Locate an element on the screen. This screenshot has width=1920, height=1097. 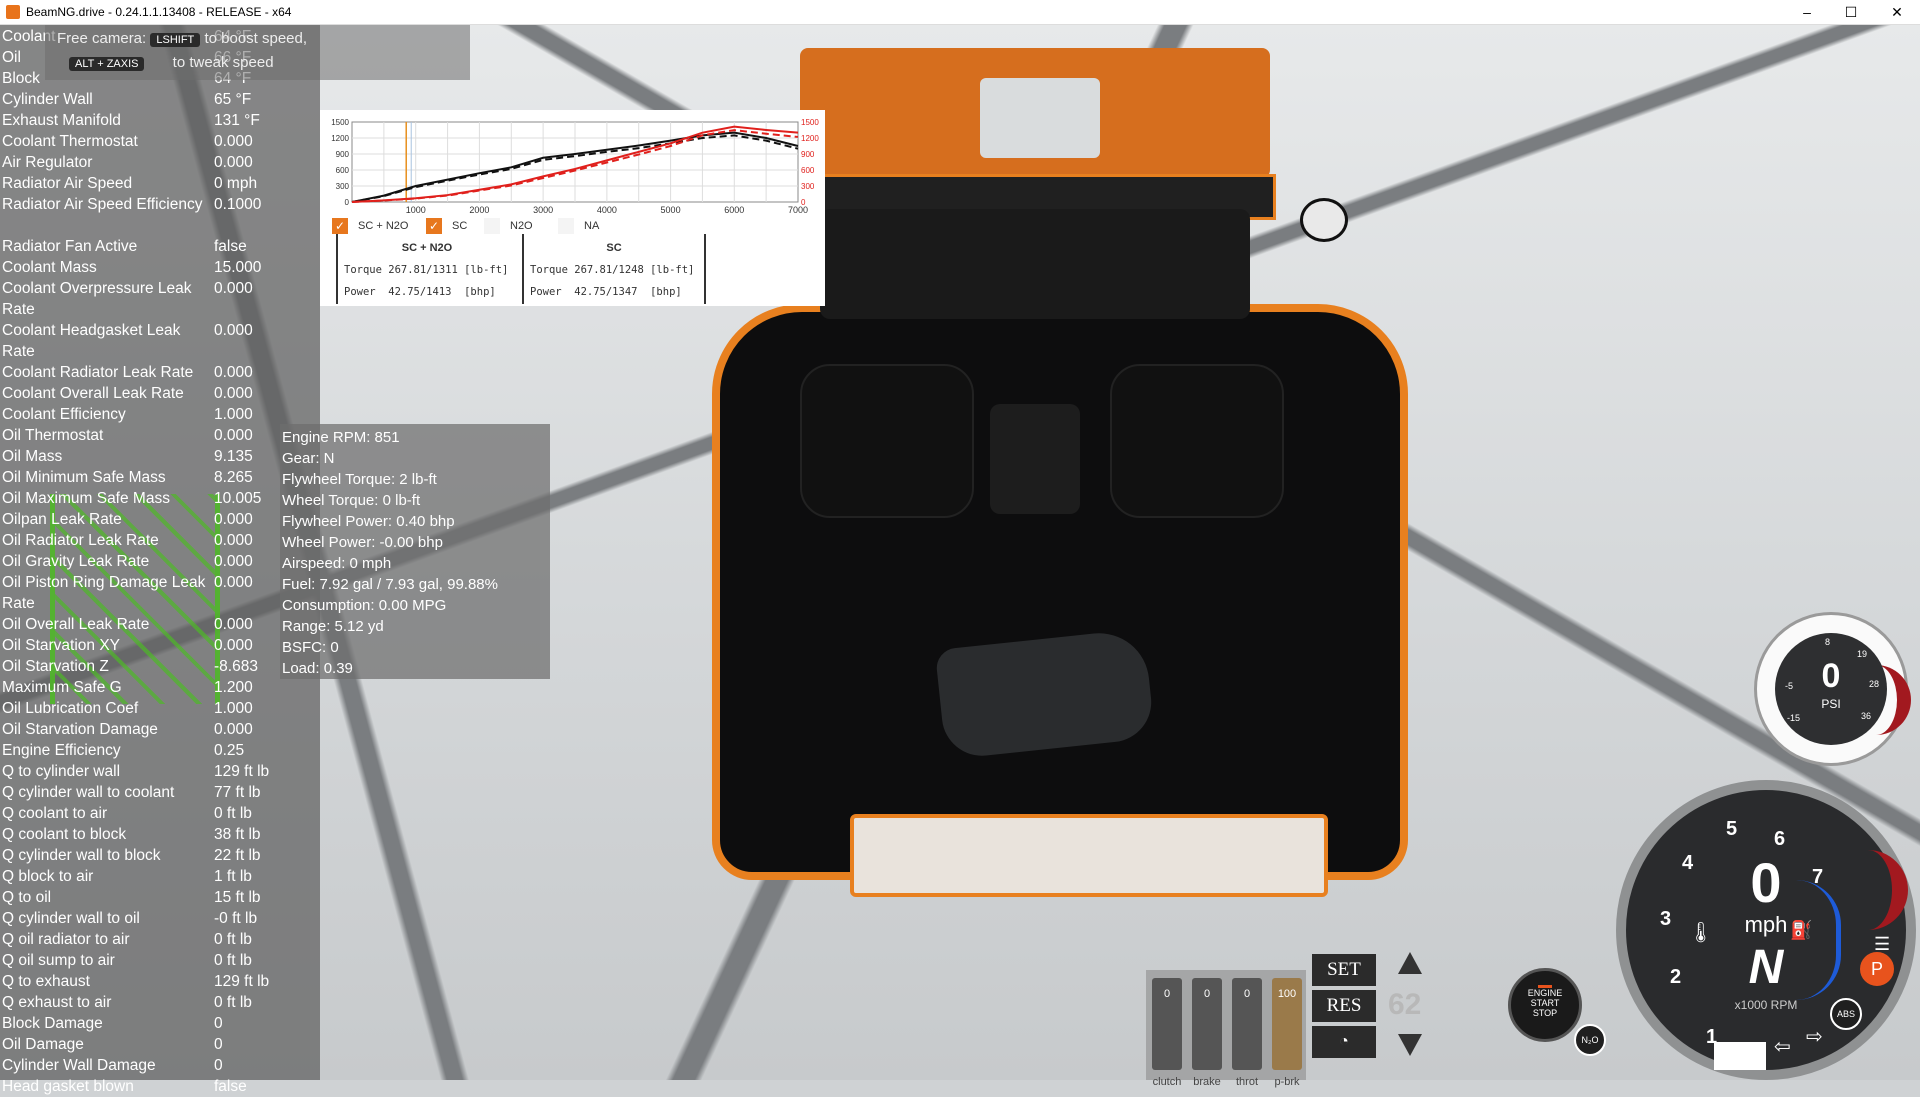
thermal-label: Oil Damage is located at coordinates (43, 1044).